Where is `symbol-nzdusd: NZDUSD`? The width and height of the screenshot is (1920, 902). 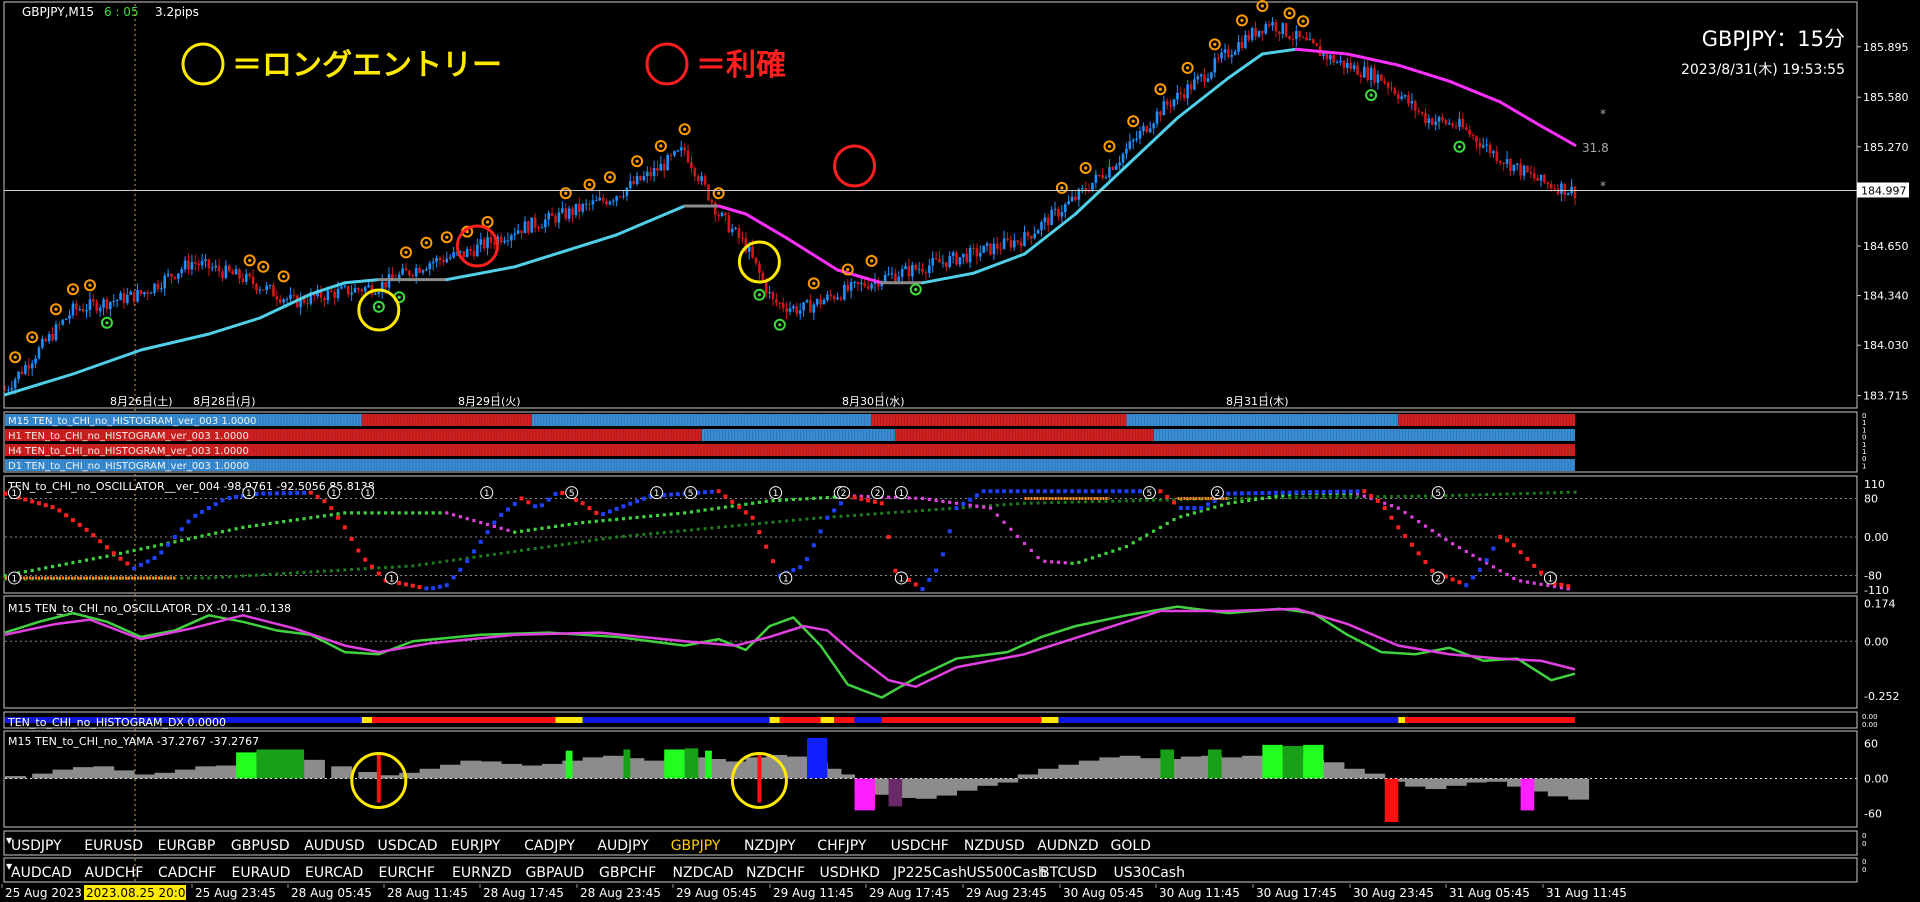 symbol-nzdusd: NZDUSD is located at coordinates (994, 846).